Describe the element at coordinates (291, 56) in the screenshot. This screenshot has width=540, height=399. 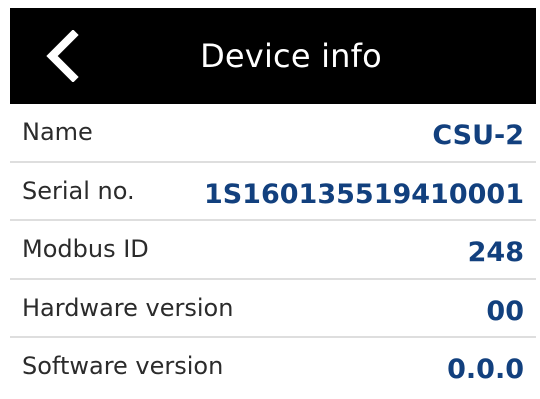
I see `page-title: Device info` at that location.